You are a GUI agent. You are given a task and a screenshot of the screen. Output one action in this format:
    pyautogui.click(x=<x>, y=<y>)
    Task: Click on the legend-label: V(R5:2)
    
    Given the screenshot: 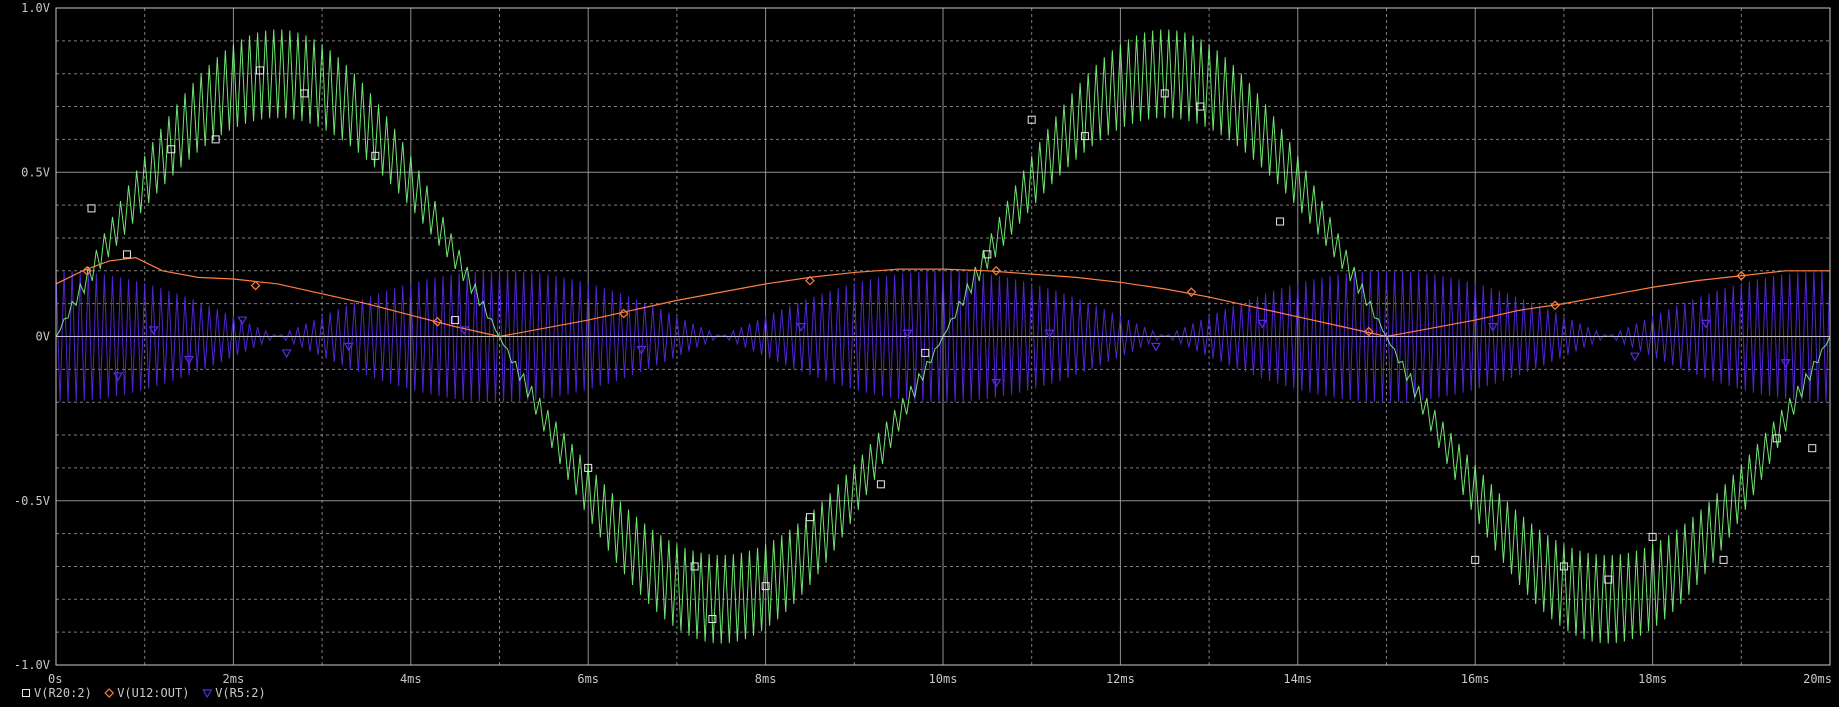 What is the action you would take?
    pyautogui.click(x=240, y=693)
    